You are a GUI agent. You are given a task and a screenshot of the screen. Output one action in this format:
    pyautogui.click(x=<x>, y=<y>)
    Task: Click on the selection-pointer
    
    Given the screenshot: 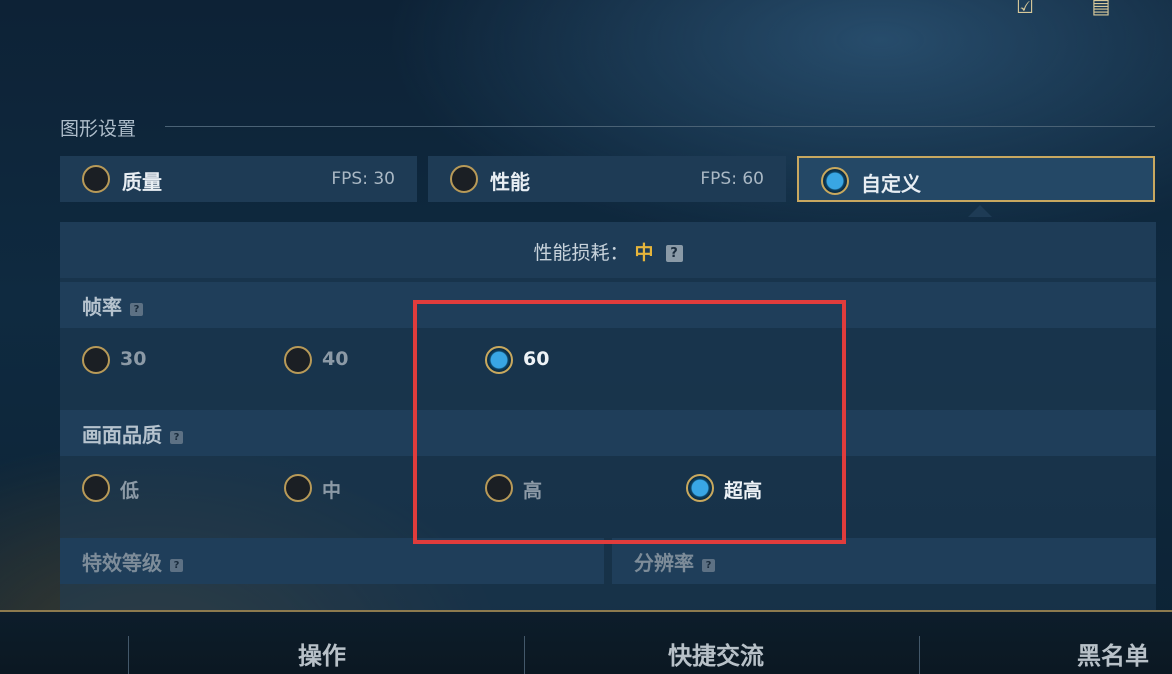 What is the action you would take?
    pyautogui.click(x=980, y=211)
    